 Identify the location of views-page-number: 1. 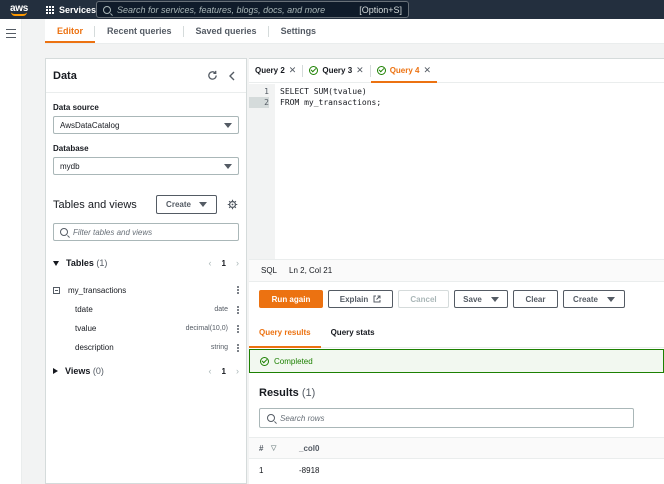
(224, 371).